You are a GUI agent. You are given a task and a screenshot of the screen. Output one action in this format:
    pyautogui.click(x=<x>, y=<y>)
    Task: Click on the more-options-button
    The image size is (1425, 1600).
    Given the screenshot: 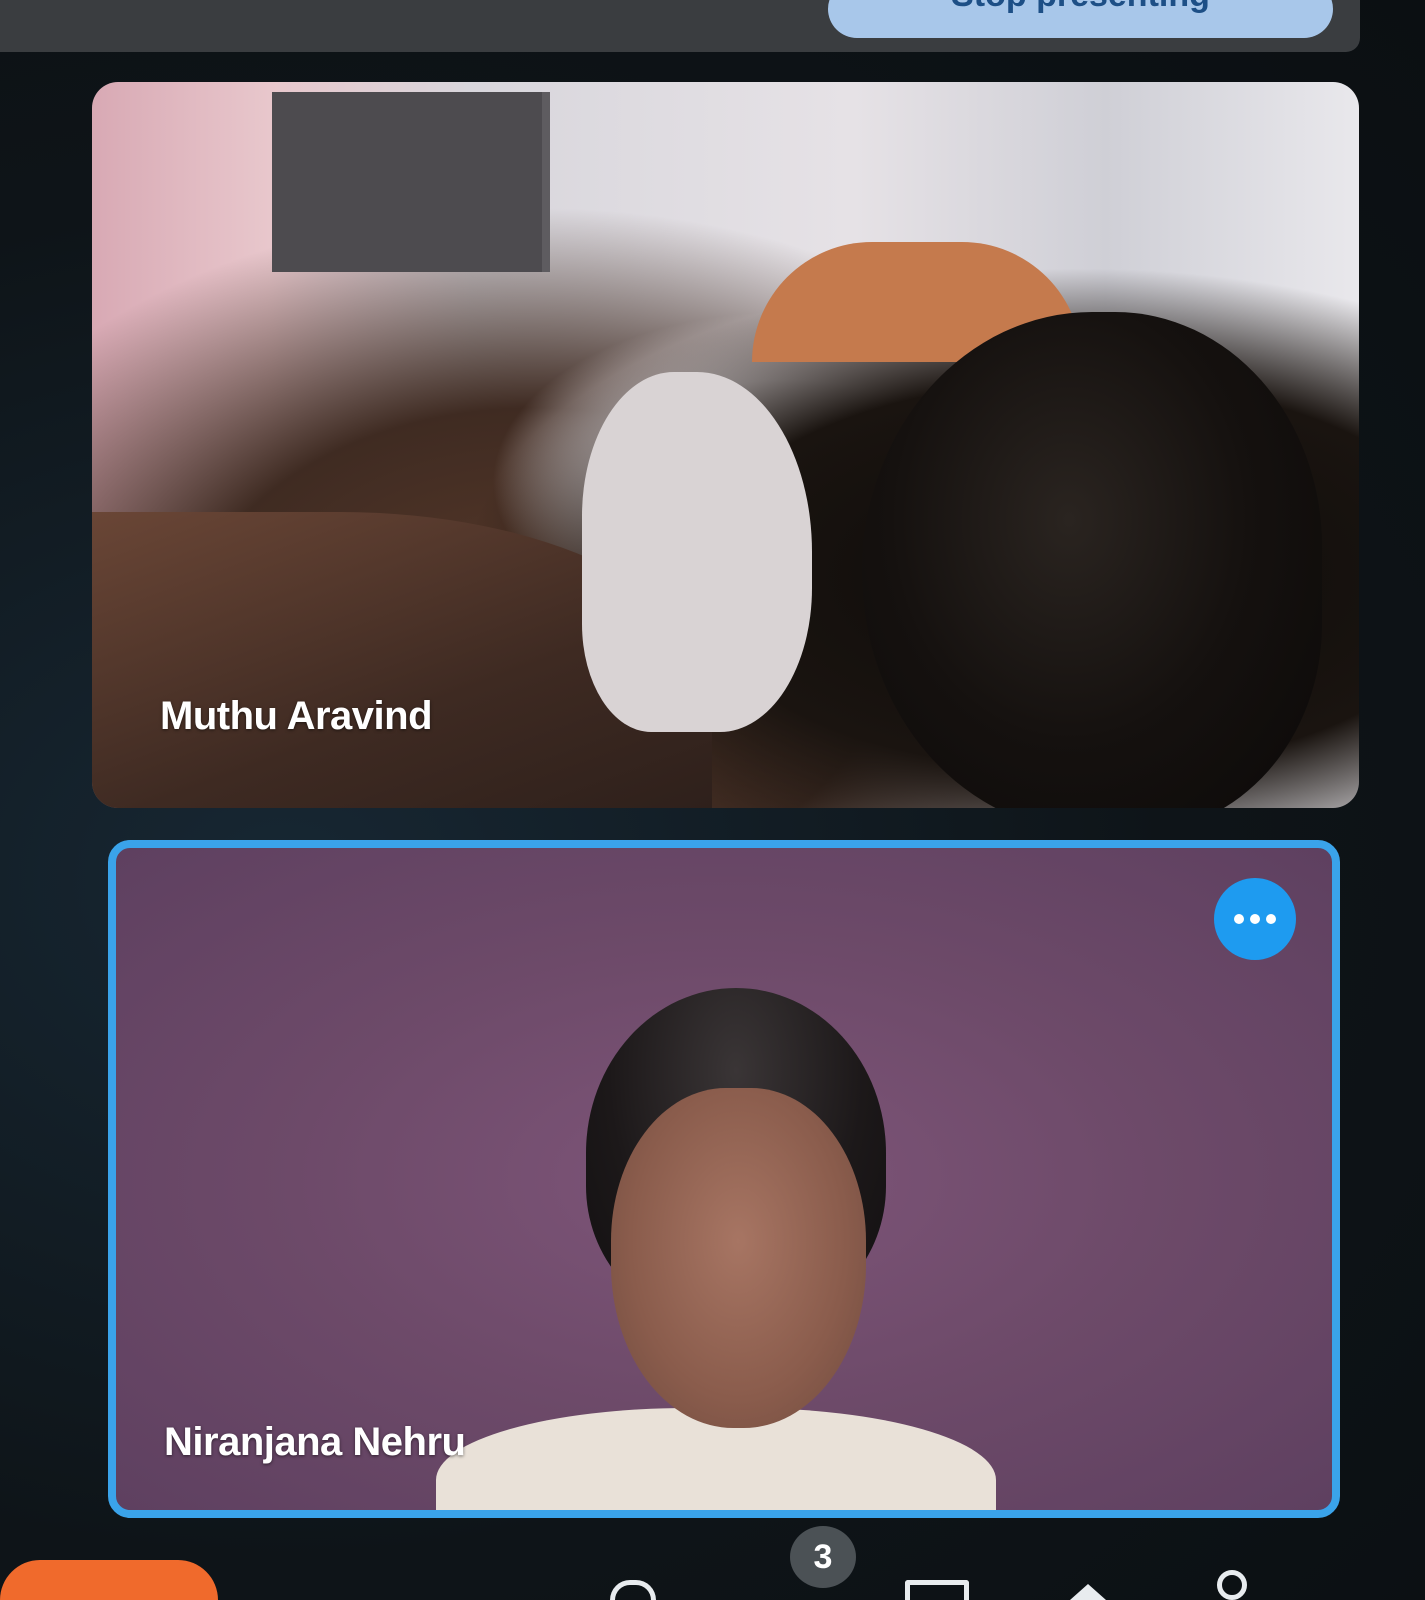 What is the action you would take?
    pyautogui.click(x=1255, y=919)
    